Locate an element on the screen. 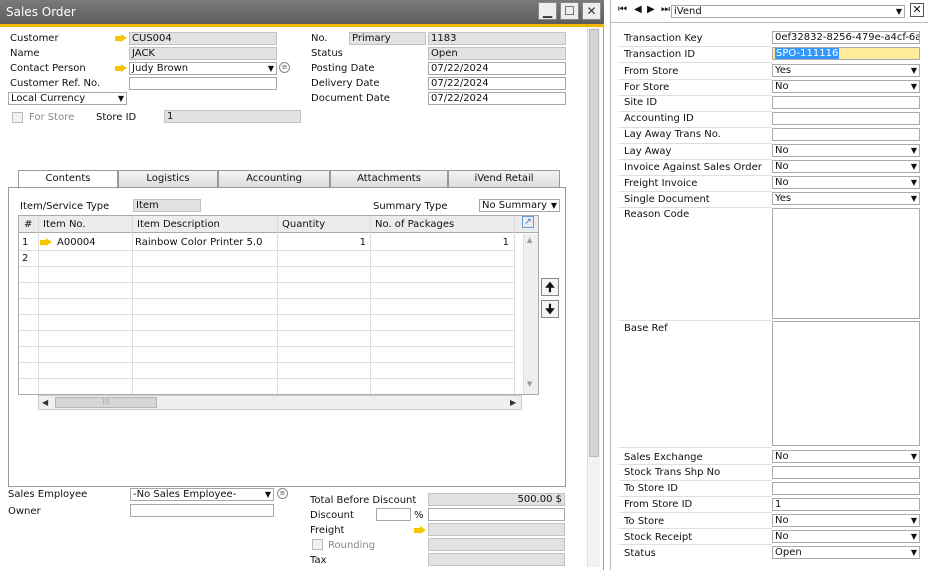 The width and height of the screenshot is (928, 570). scroll-up-icon: ▲ is located at coordinates (529, 240).